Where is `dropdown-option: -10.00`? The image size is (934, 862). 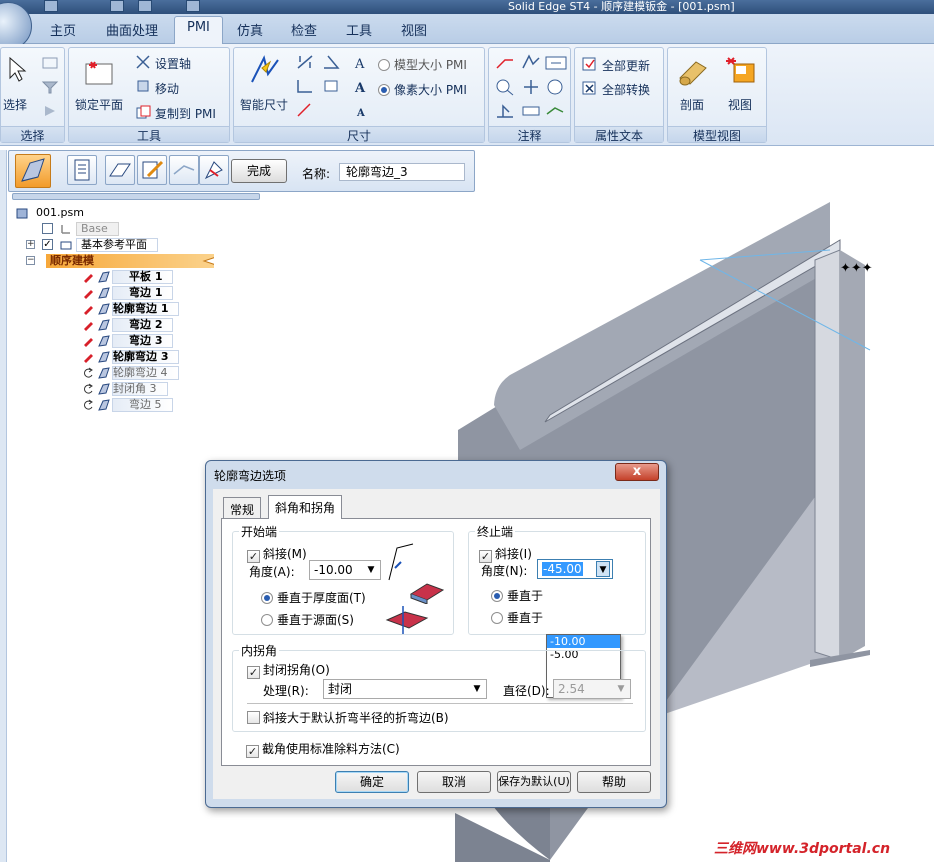 dropdown-option: -10.00 is located at coordinates (583, 641).